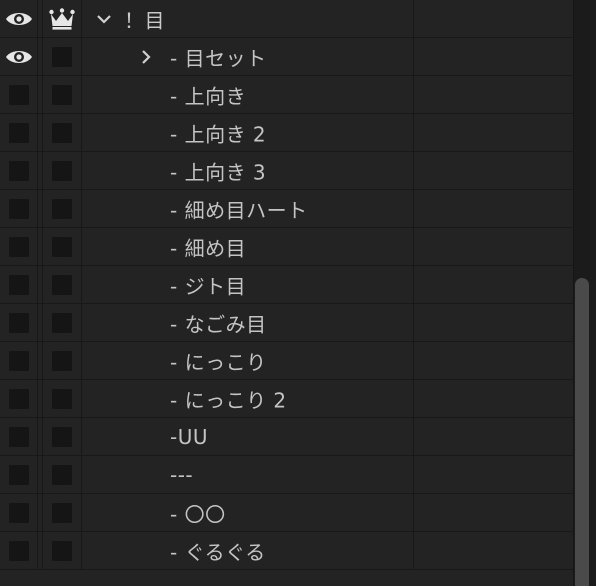  I want to click on name-cell: ！目, so click(248, 18).